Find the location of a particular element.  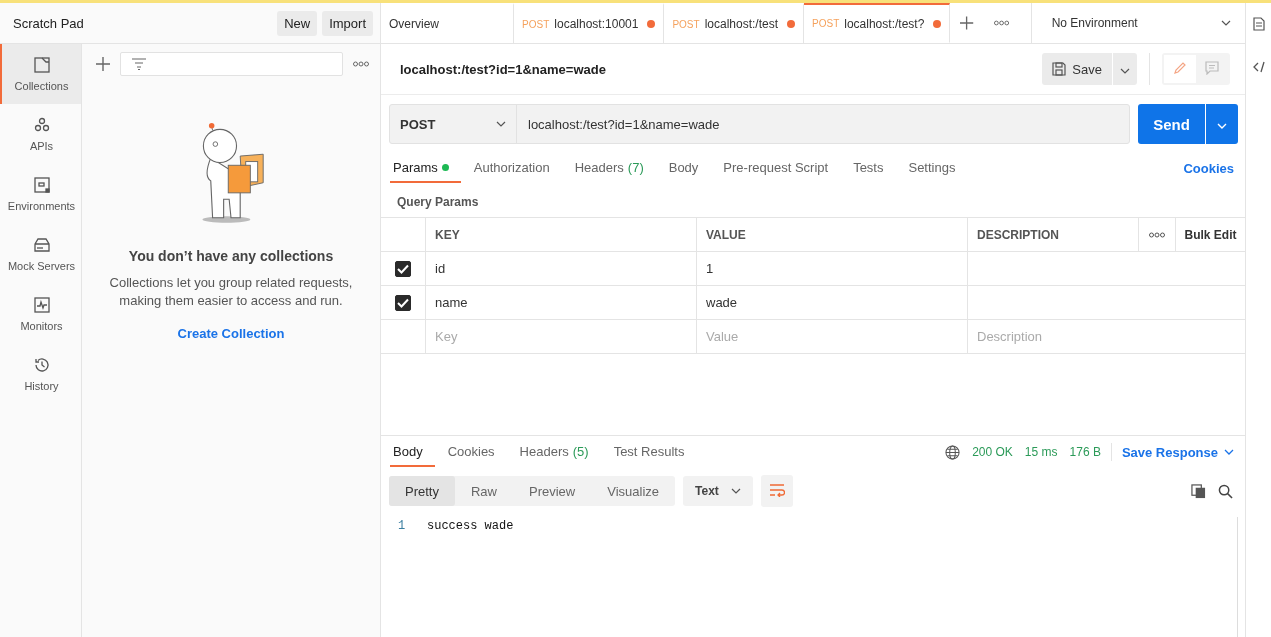

description-field: Description is located at coordinates (1097, 336).